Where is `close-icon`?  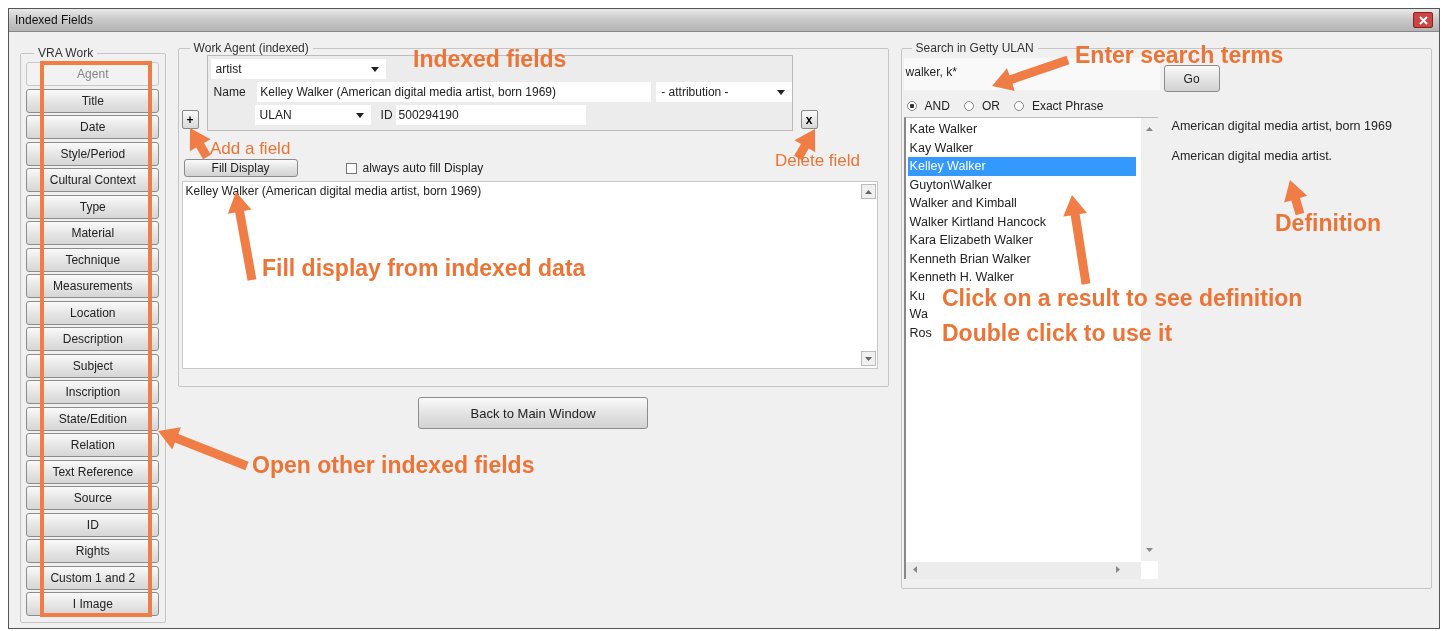 close-icon is located at coordinates (1423, 20).